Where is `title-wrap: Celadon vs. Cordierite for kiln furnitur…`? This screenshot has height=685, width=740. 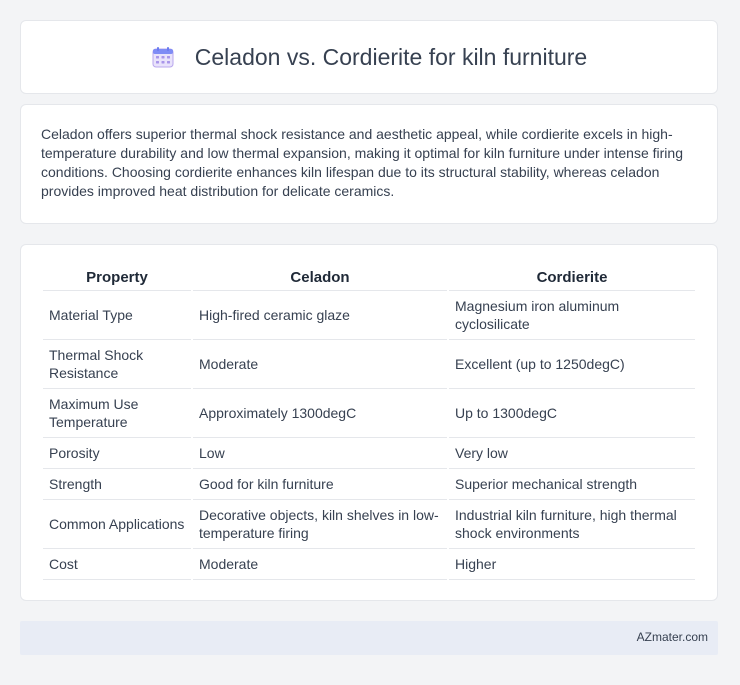 title-wrap: Celadon vs. Cordierite for kiln furnitur… is located at coordinates (369, 57).